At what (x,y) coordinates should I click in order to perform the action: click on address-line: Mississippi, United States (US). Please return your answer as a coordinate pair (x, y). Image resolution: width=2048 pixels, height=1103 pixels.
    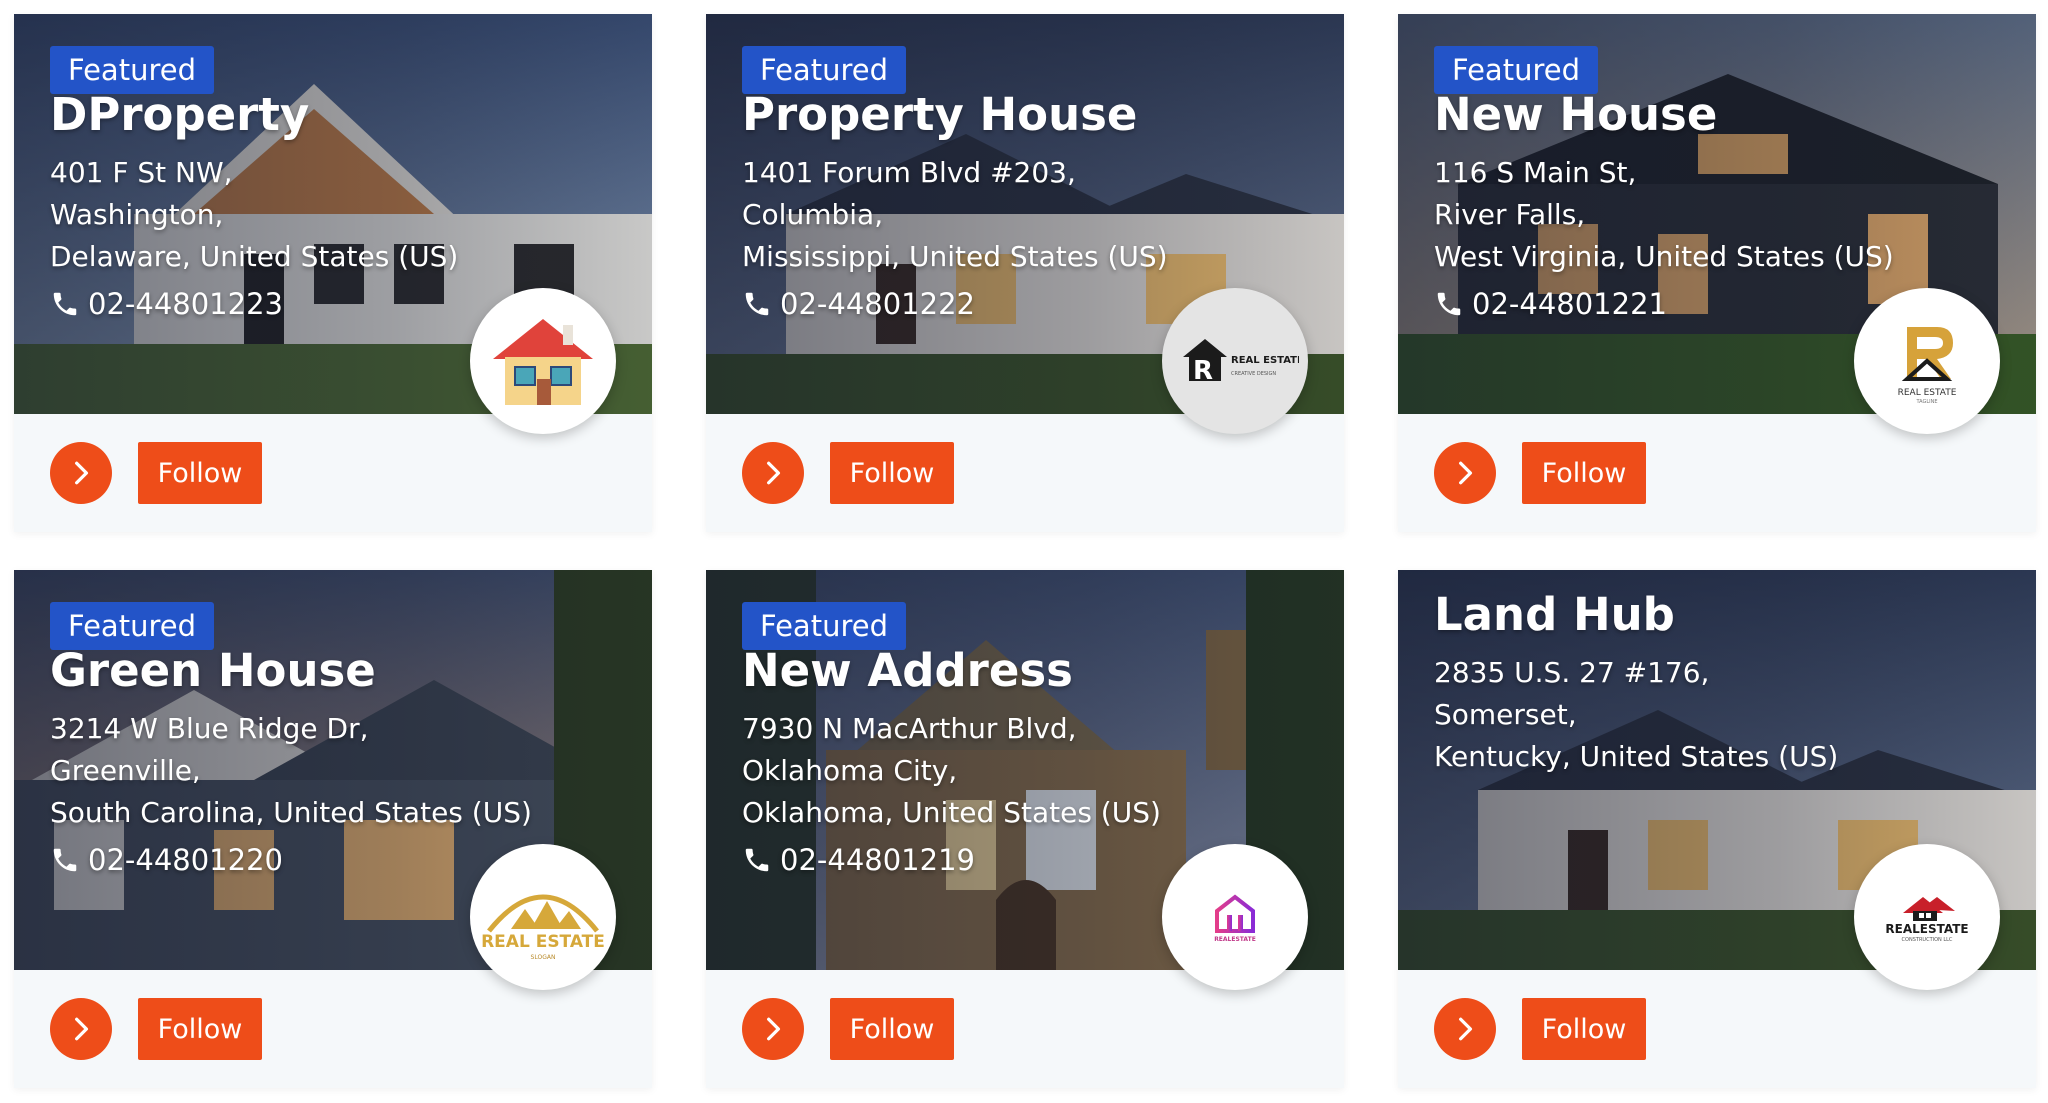
    Looking at the image, I should click on (955, 256).